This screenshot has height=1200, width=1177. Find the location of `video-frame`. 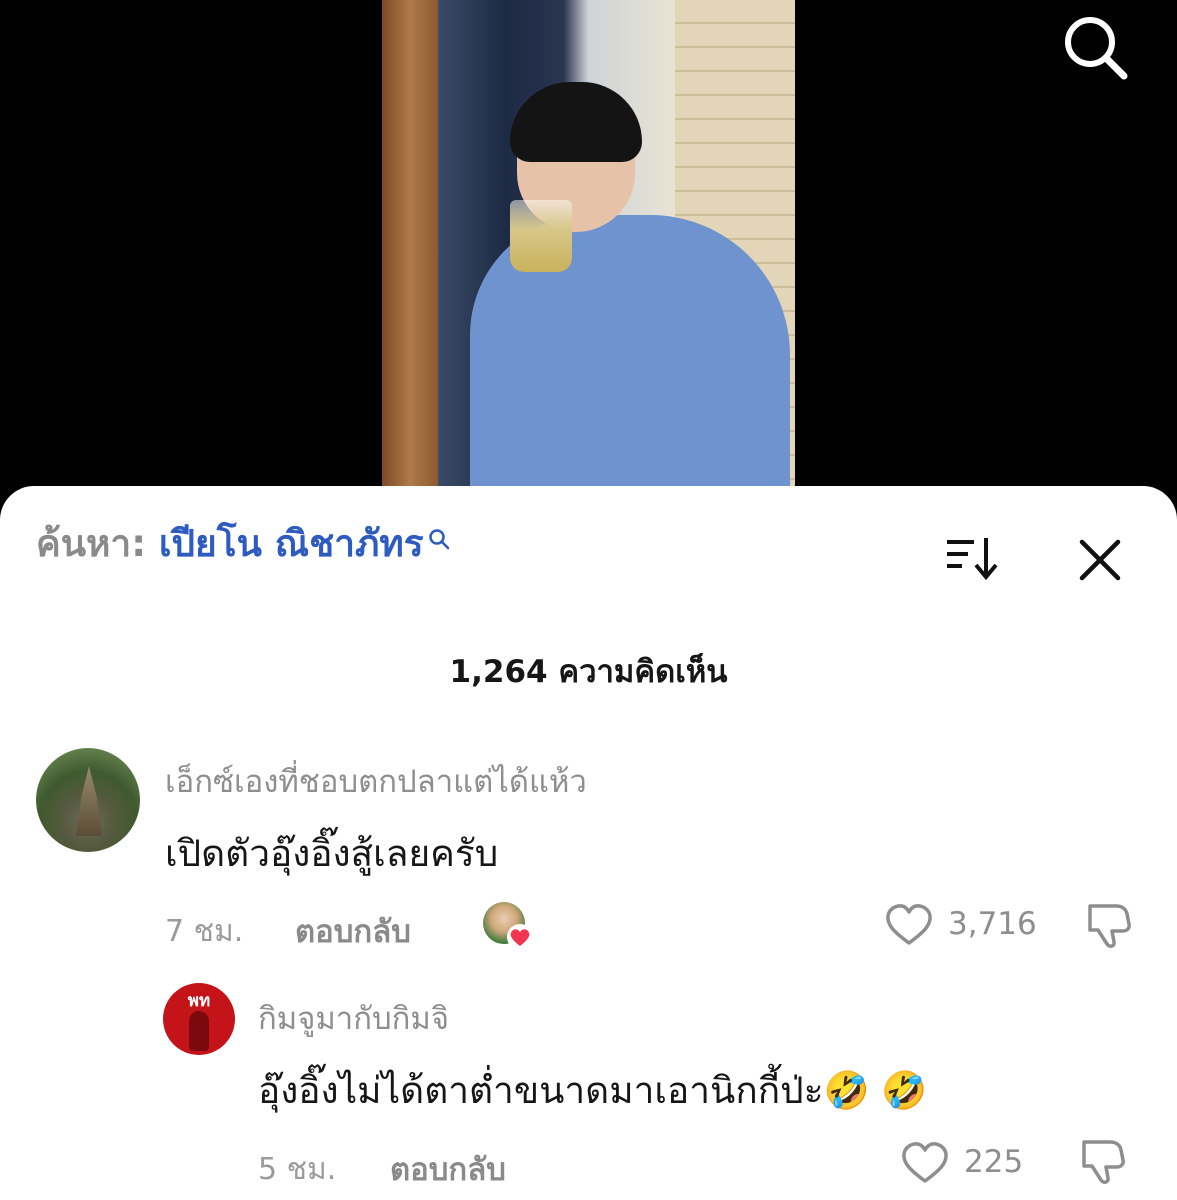

video-frame is located at coordinates (588, 250).